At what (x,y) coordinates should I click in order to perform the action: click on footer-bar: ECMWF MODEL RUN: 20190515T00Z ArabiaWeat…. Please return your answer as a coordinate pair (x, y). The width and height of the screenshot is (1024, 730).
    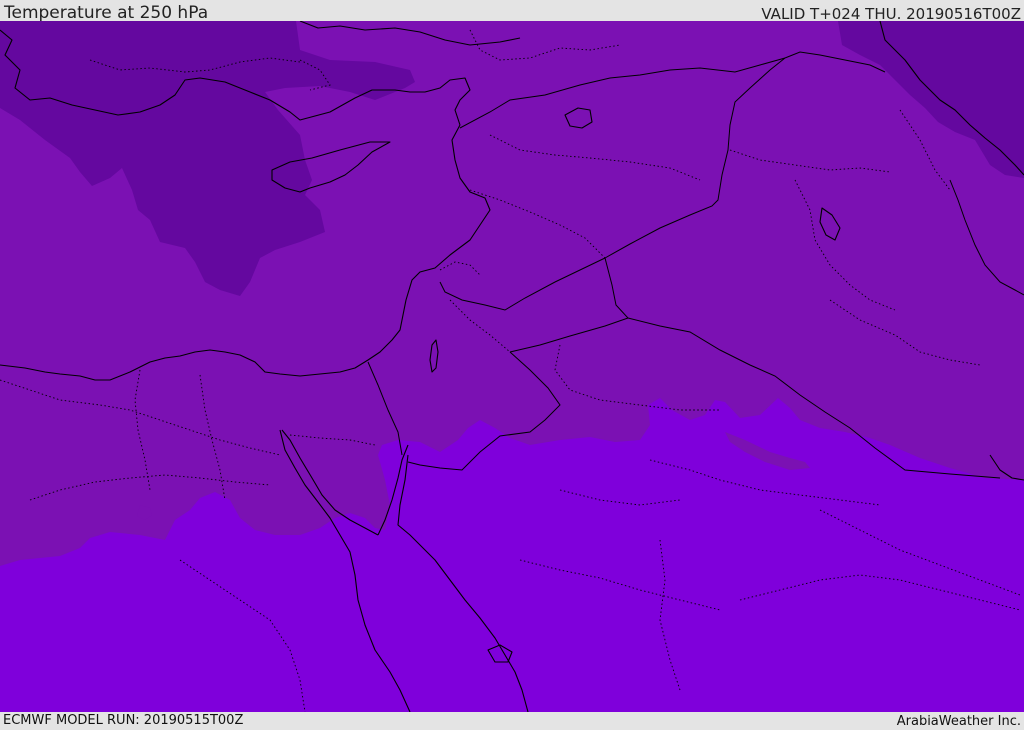
    Looking at the image, I should click on (512, 720).